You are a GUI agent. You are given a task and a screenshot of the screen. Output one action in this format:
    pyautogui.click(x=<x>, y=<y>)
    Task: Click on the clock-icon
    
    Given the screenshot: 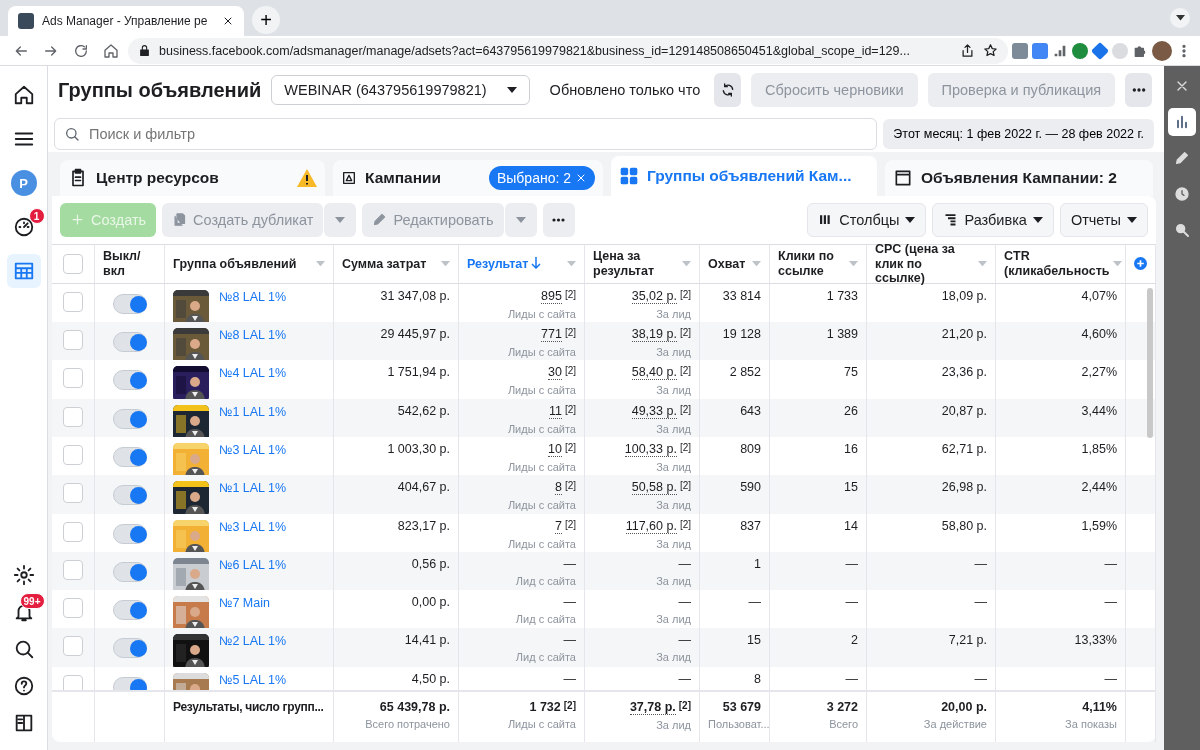 What is the action you would take?
    pyautogui.click(x=1182, y=194)
    